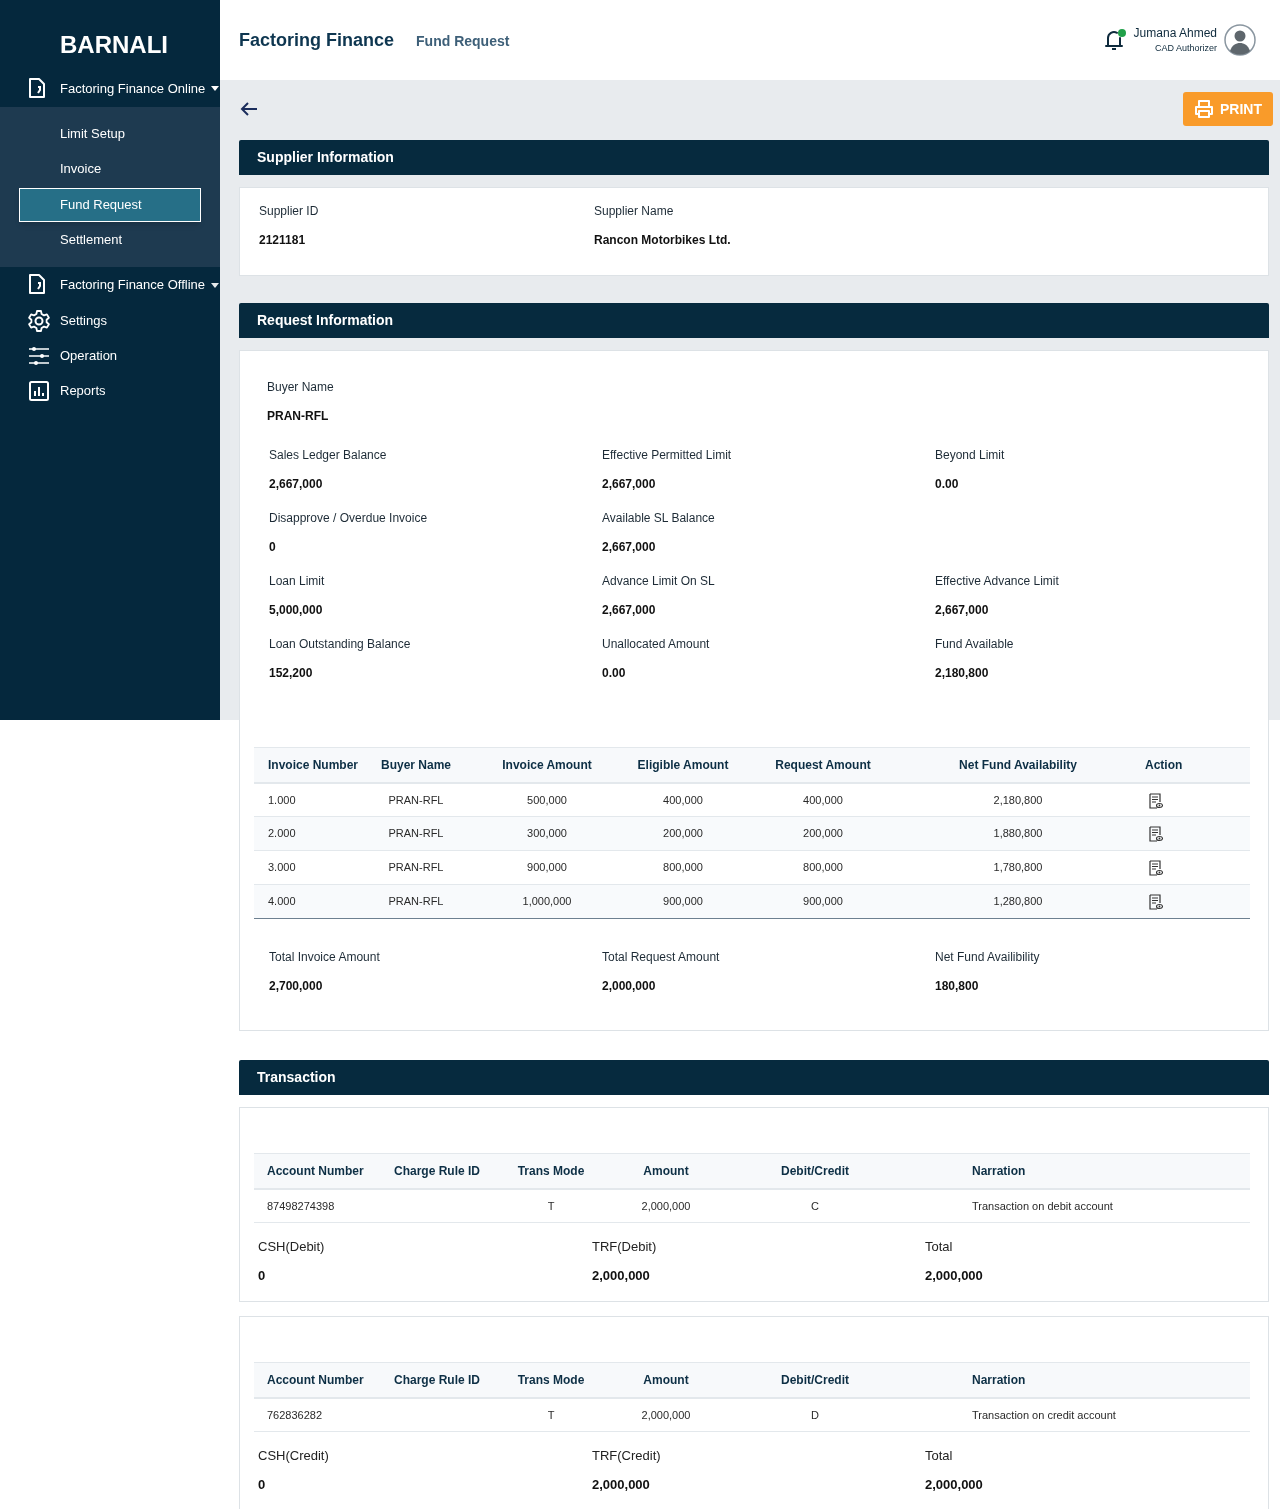  Describe the element at coordinates (634, 211) in the screenshot. I see `field-label: Supplier Name` at that location.